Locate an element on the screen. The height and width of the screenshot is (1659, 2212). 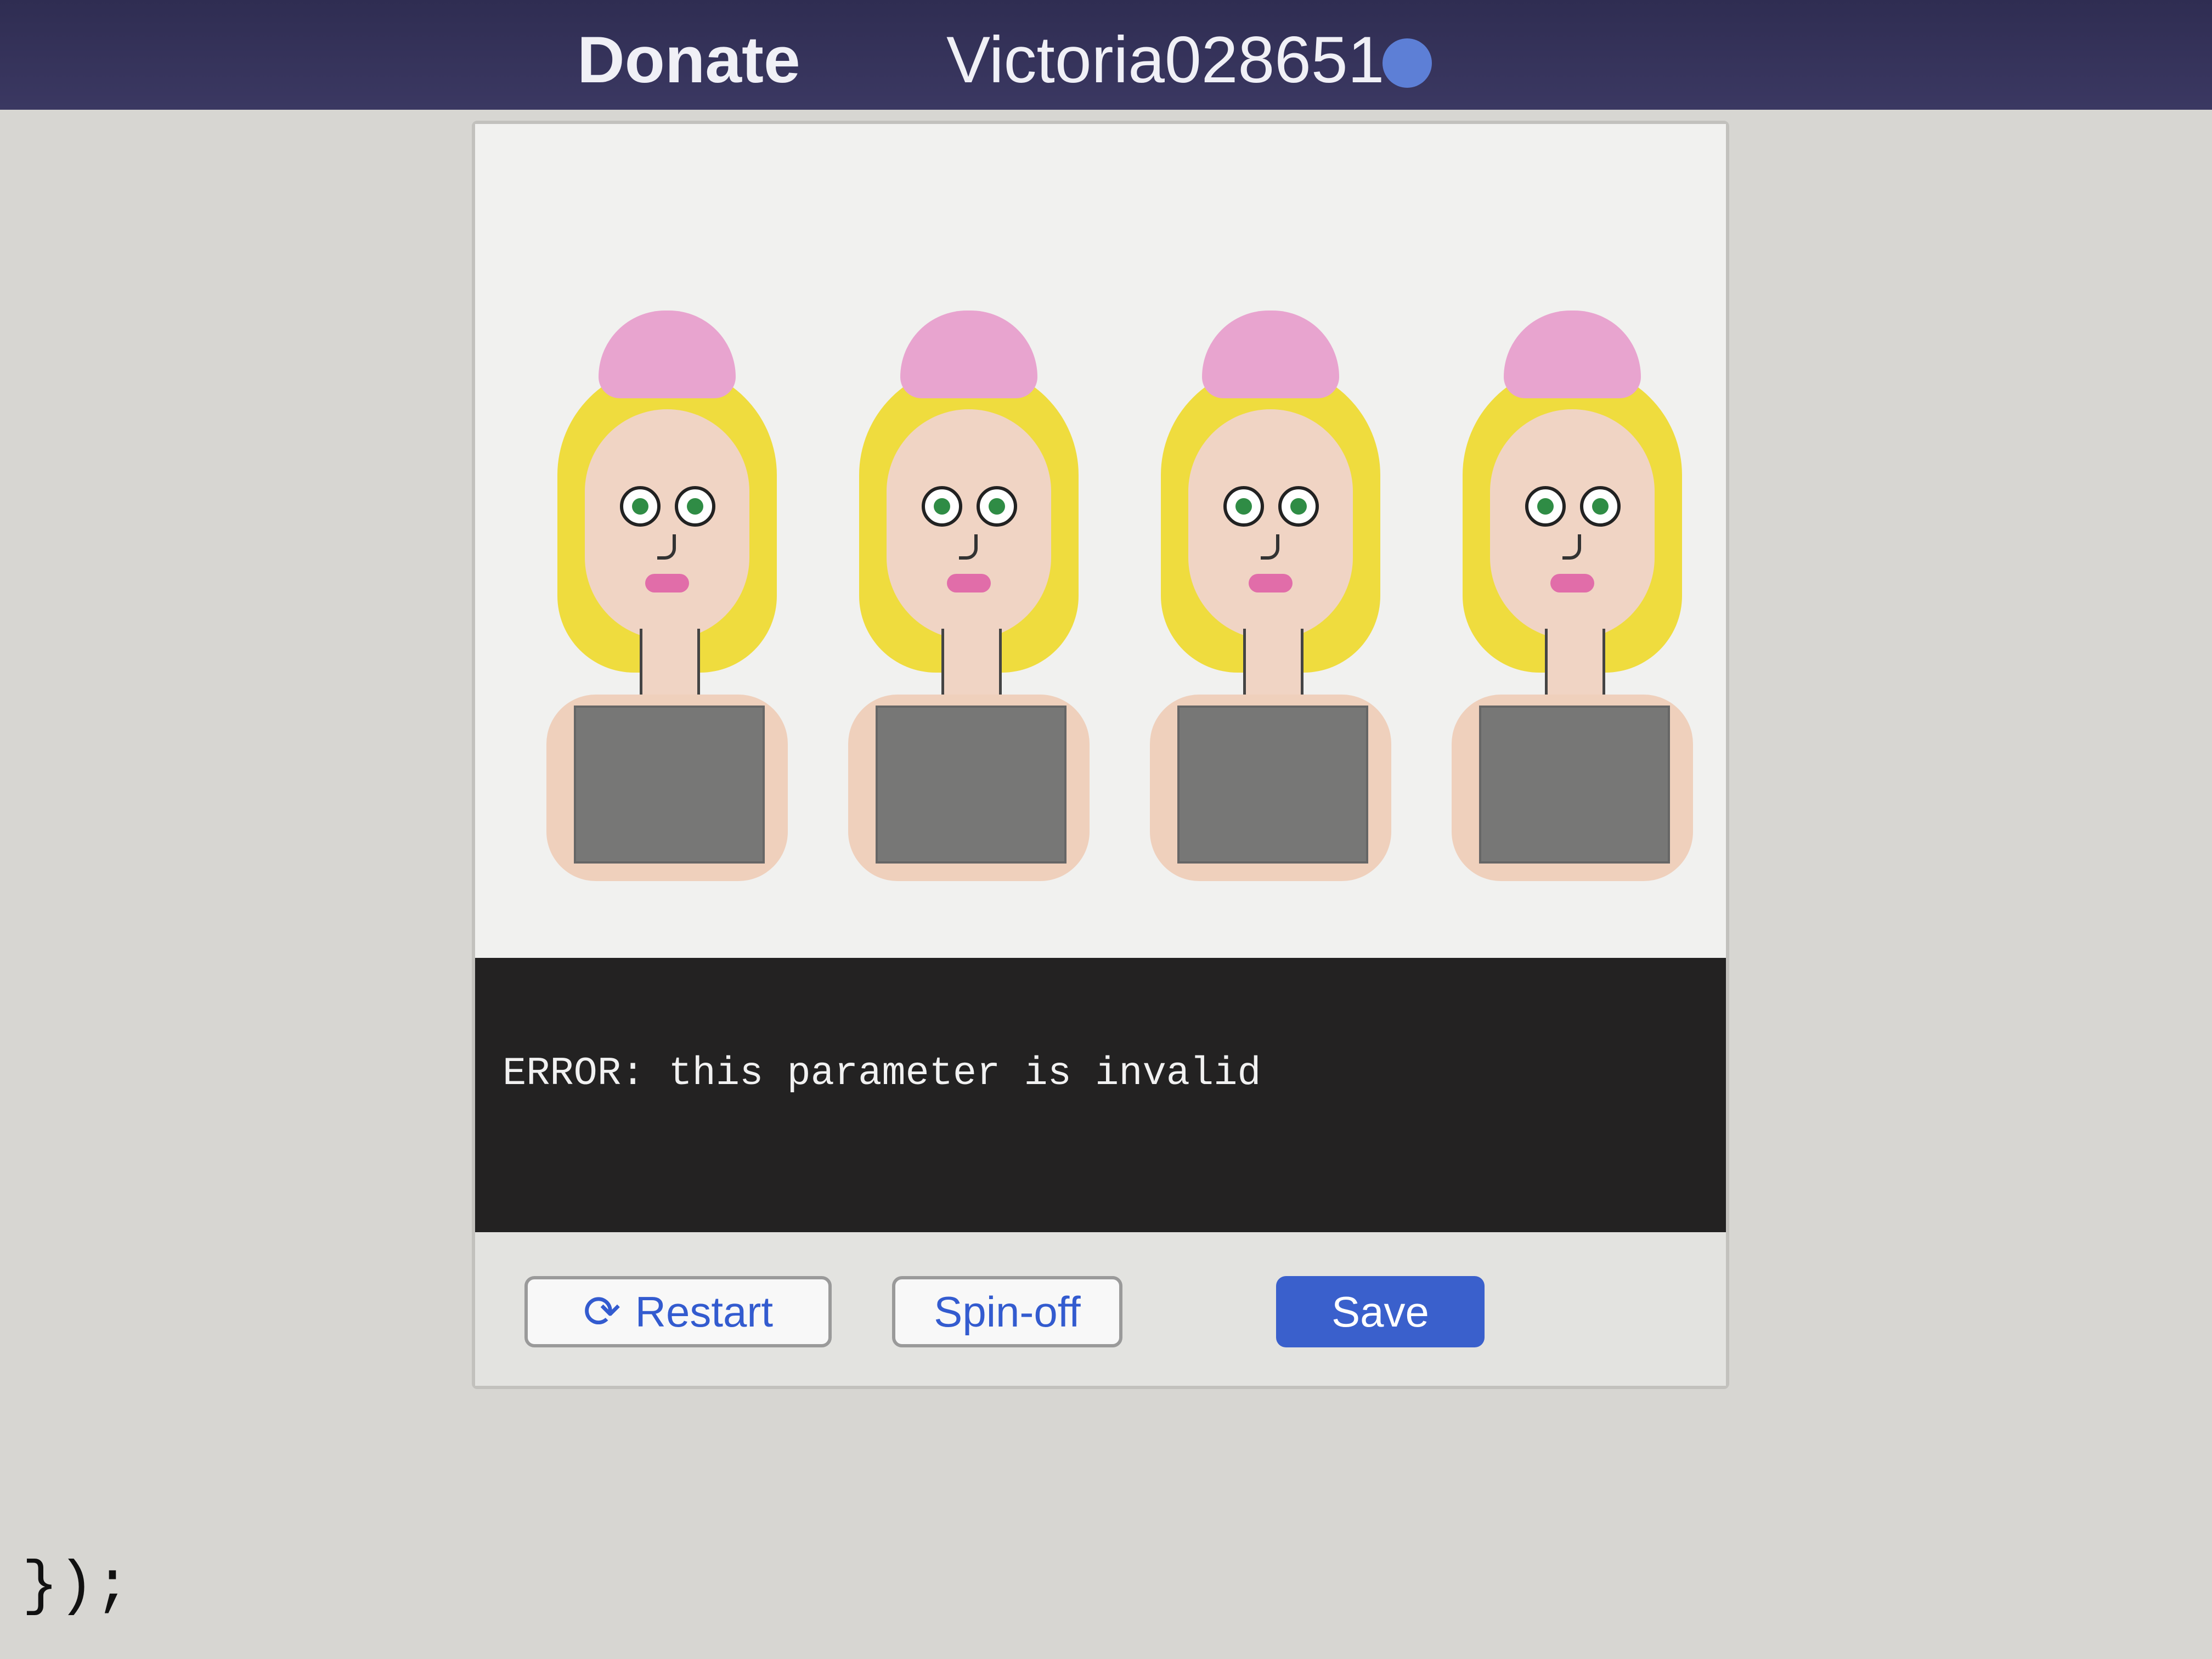
donate-link: Donate is located at coordinates (689, 60).